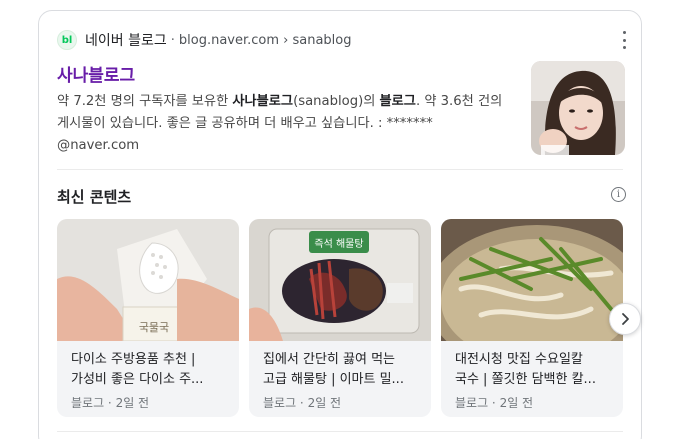 The image size is (696, 439). What do you see at coordinates (94, 197) in the screenshot?
I see `section-title: 최신 콘텐츠` at bounding box center [94, 197].